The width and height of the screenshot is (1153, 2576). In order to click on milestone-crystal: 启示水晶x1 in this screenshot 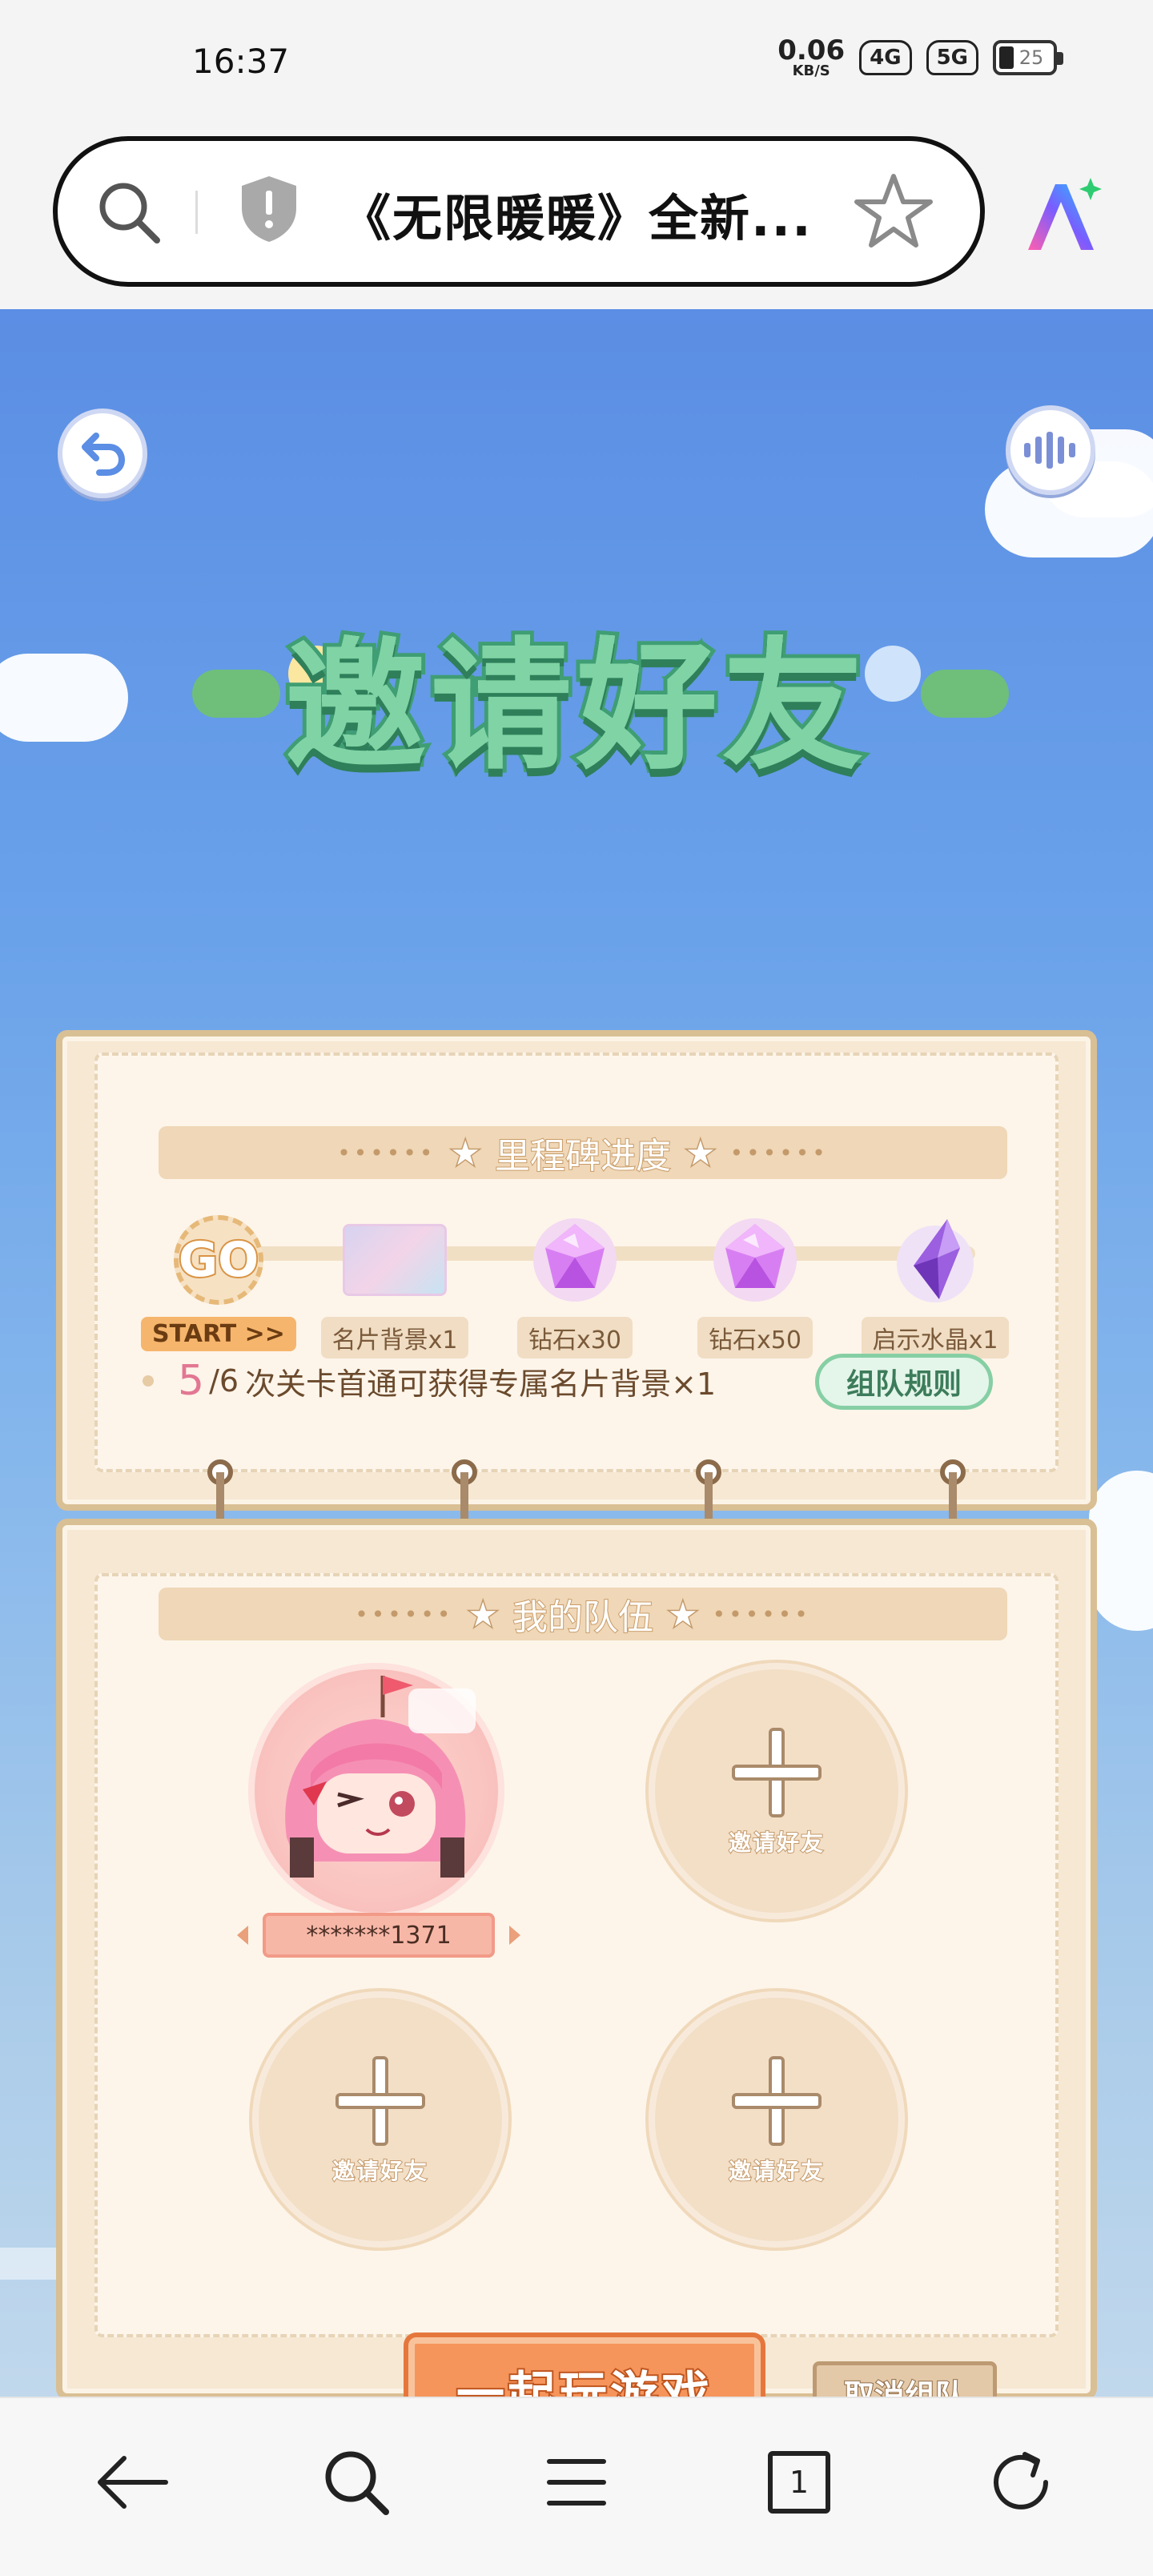, I will do `click(935, 1283)`.